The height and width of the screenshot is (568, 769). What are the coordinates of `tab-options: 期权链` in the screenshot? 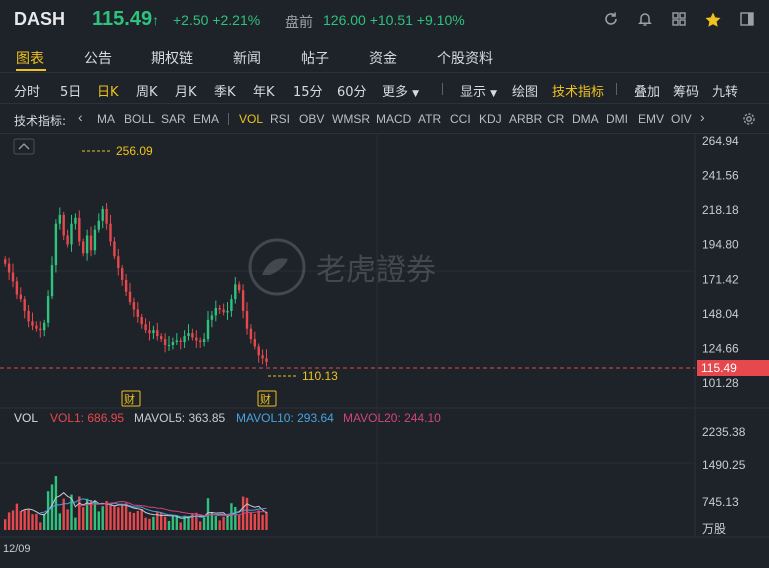 It's located at (172, 58).